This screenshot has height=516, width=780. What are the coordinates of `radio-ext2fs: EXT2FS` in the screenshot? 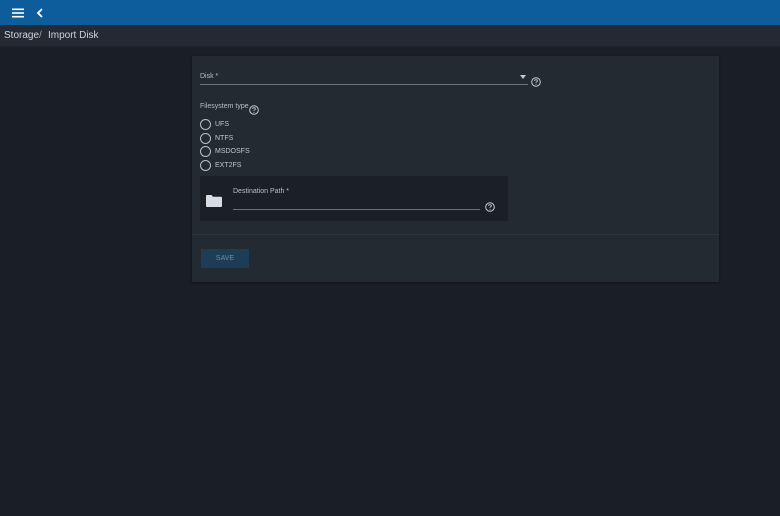 It's located at (220, 165).